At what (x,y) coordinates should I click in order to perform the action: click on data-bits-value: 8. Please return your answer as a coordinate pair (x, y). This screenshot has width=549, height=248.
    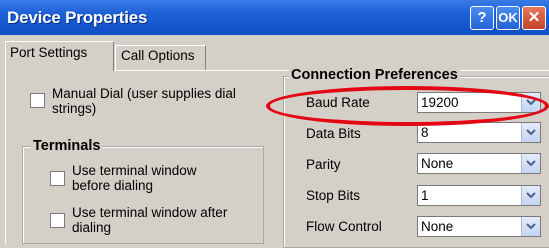
    Looking at the image, I should click on (425, 132).